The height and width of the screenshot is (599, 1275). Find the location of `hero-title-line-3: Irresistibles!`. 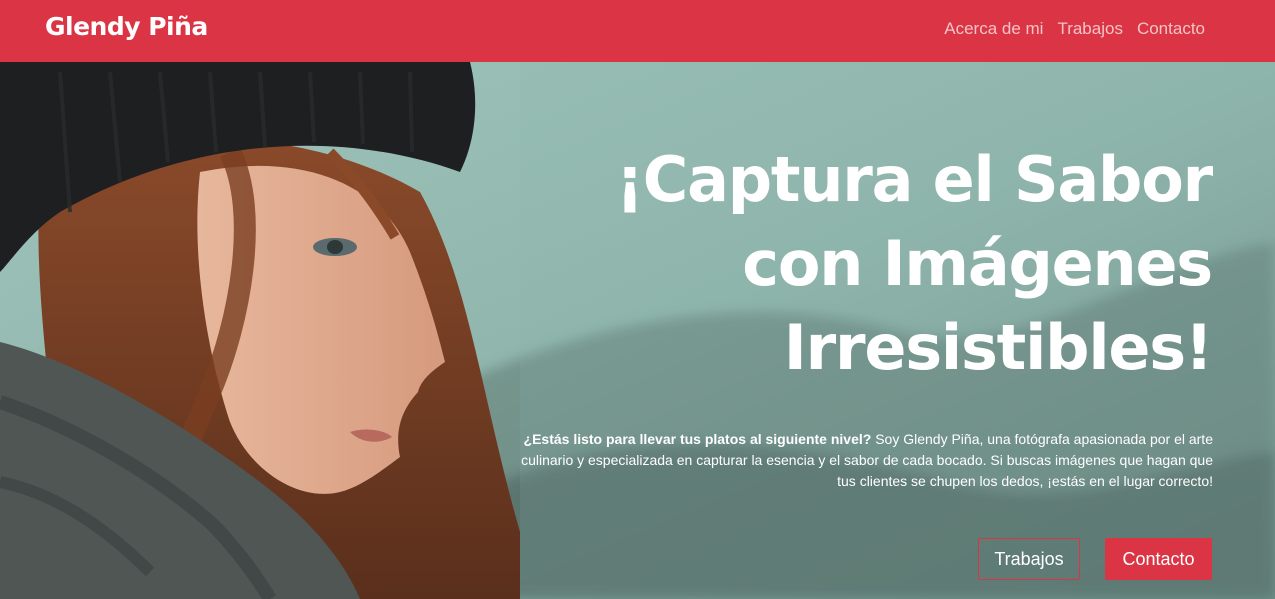

hero-title-line-3: Irresistibles! is located at coordinates (998, 347).